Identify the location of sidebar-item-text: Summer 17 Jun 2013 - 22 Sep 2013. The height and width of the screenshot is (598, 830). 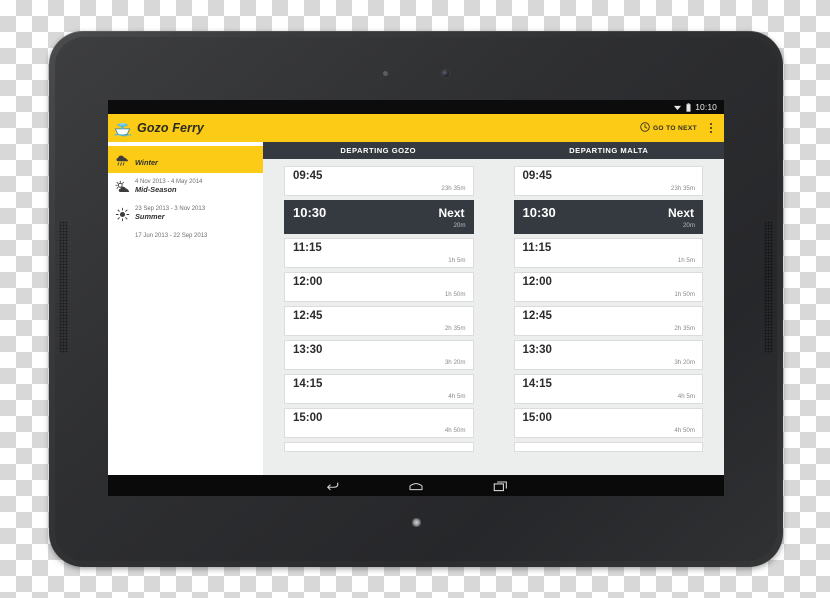
(171, 223).